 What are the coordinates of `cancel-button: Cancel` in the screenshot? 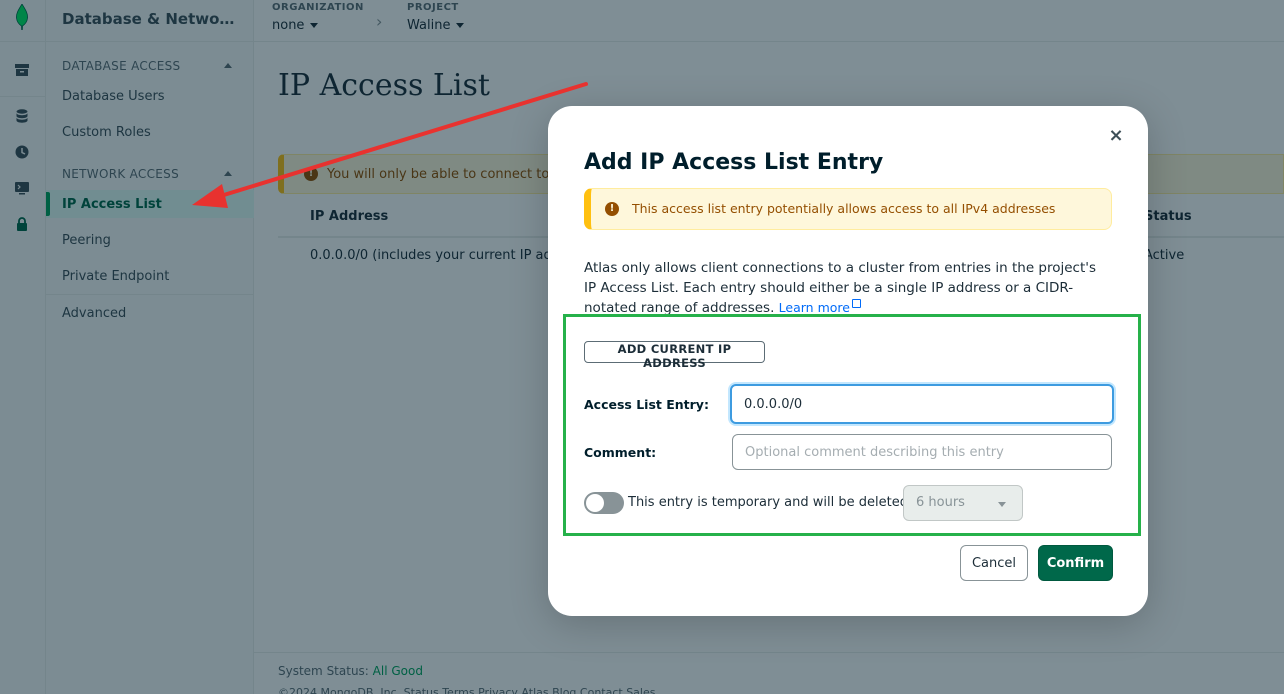 It's located at (994, 563).